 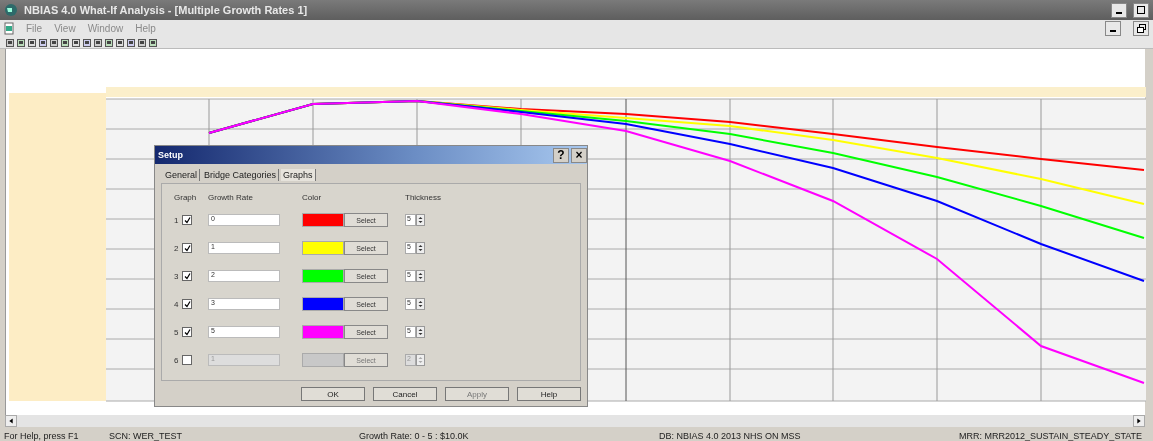 I want to click on status-text: Growth Rate: 0 - 5 : $10.0K, so click(x=414, y=436).